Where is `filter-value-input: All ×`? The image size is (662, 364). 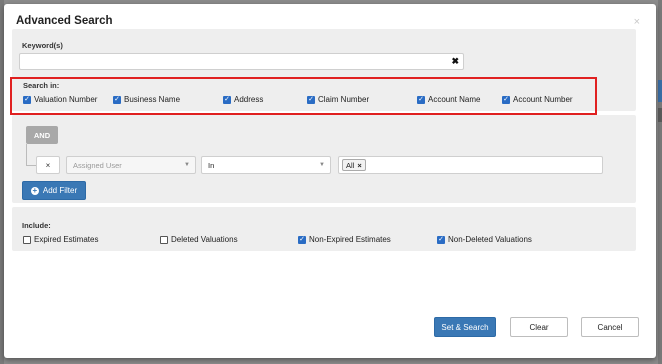 filter-value-input: All × is located at coordinates (470, 165).